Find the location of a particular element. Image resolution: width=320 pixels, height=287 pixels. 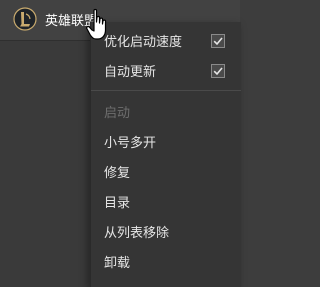

menu-item-remove-from-list: 从列表移除 is located at coordinates (166, 231).